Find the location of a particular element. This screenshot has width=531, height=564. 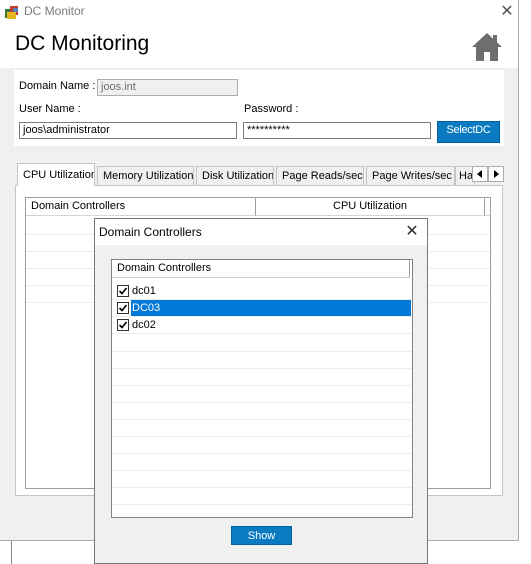

list-item: dc02 is located at coordinates (262, 325).